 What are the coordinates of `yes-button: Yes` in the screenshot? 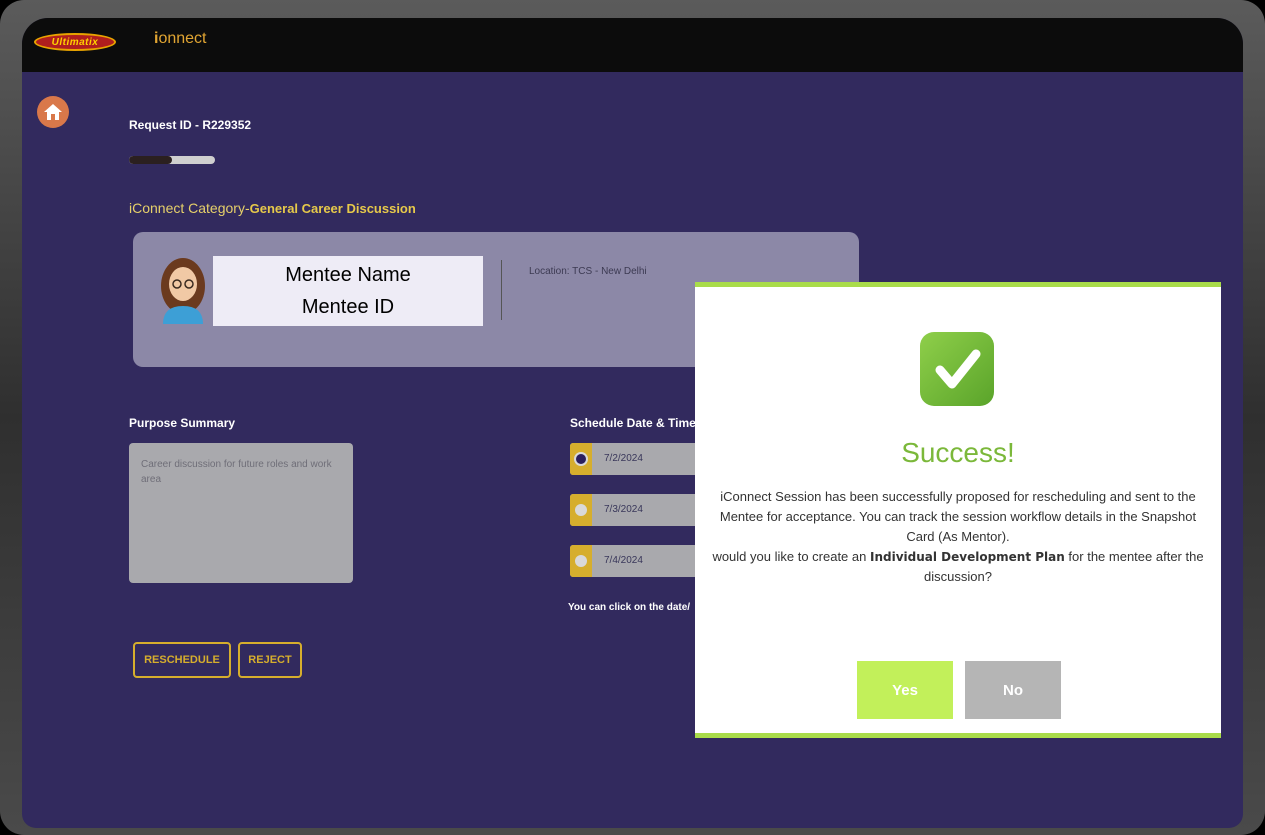 It's located at (905, 690).